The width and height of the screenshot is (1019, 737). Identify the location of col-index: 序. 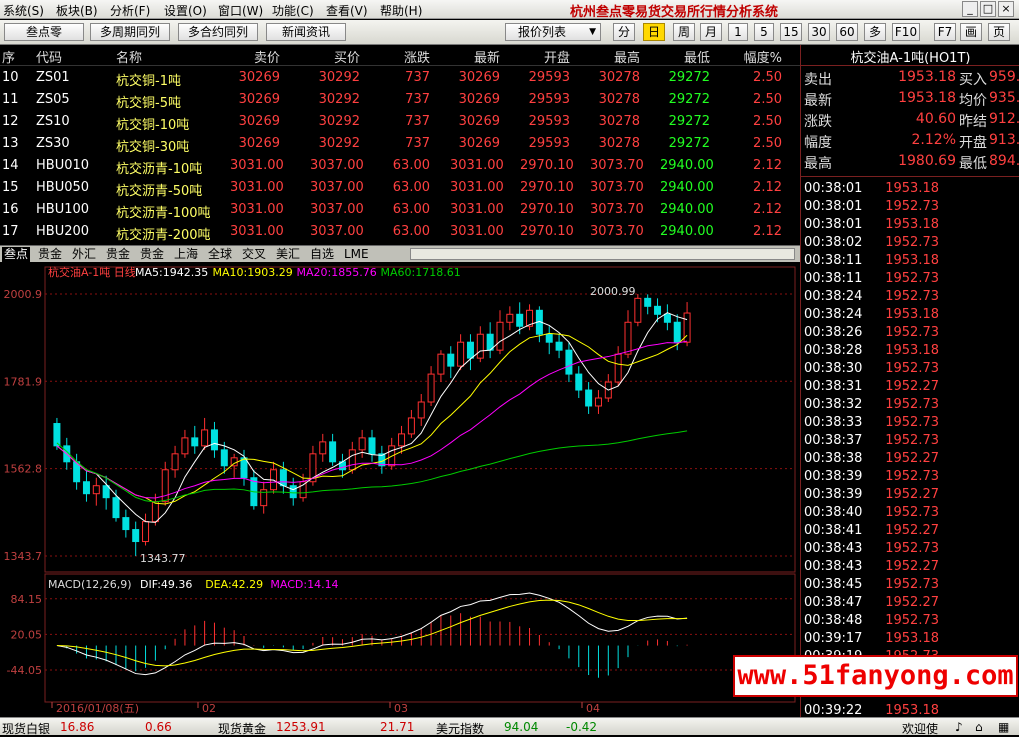
(8, 56).